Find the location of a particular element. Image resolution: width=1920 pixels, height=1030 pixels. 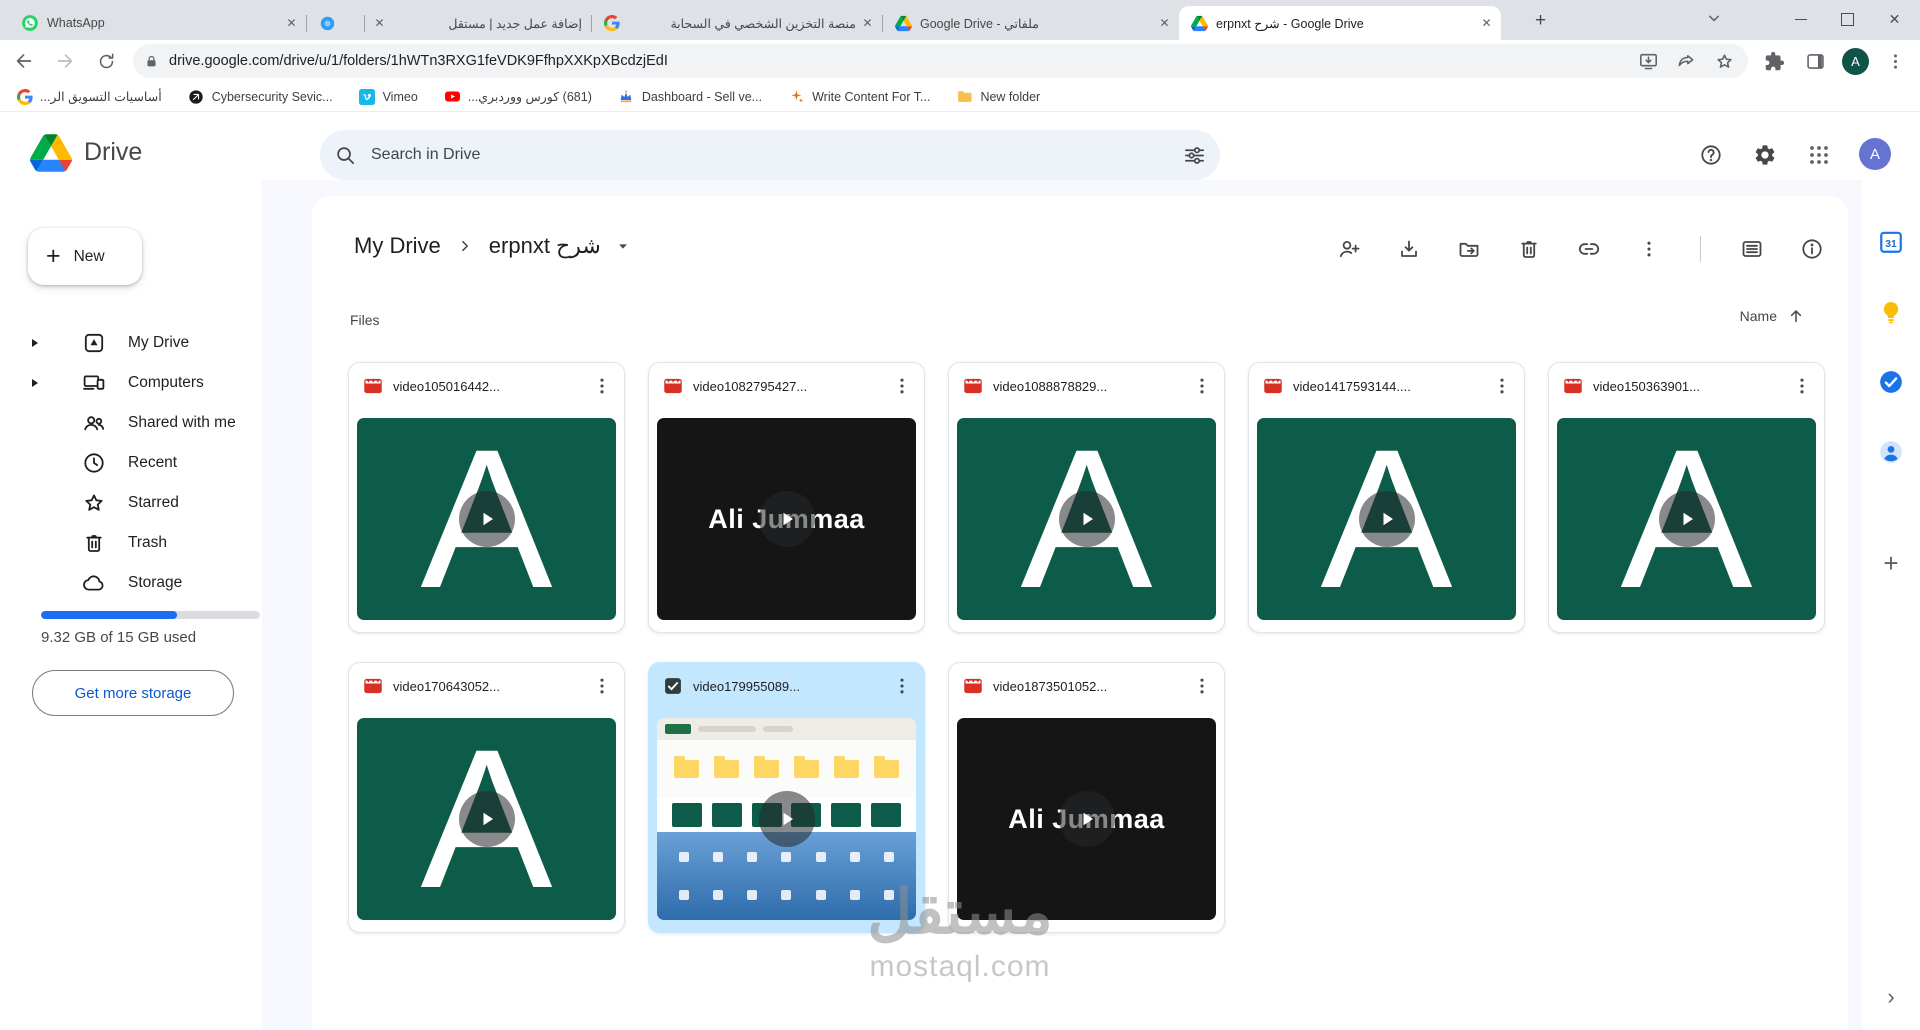

forward-button is located at coordinates (65, 61).